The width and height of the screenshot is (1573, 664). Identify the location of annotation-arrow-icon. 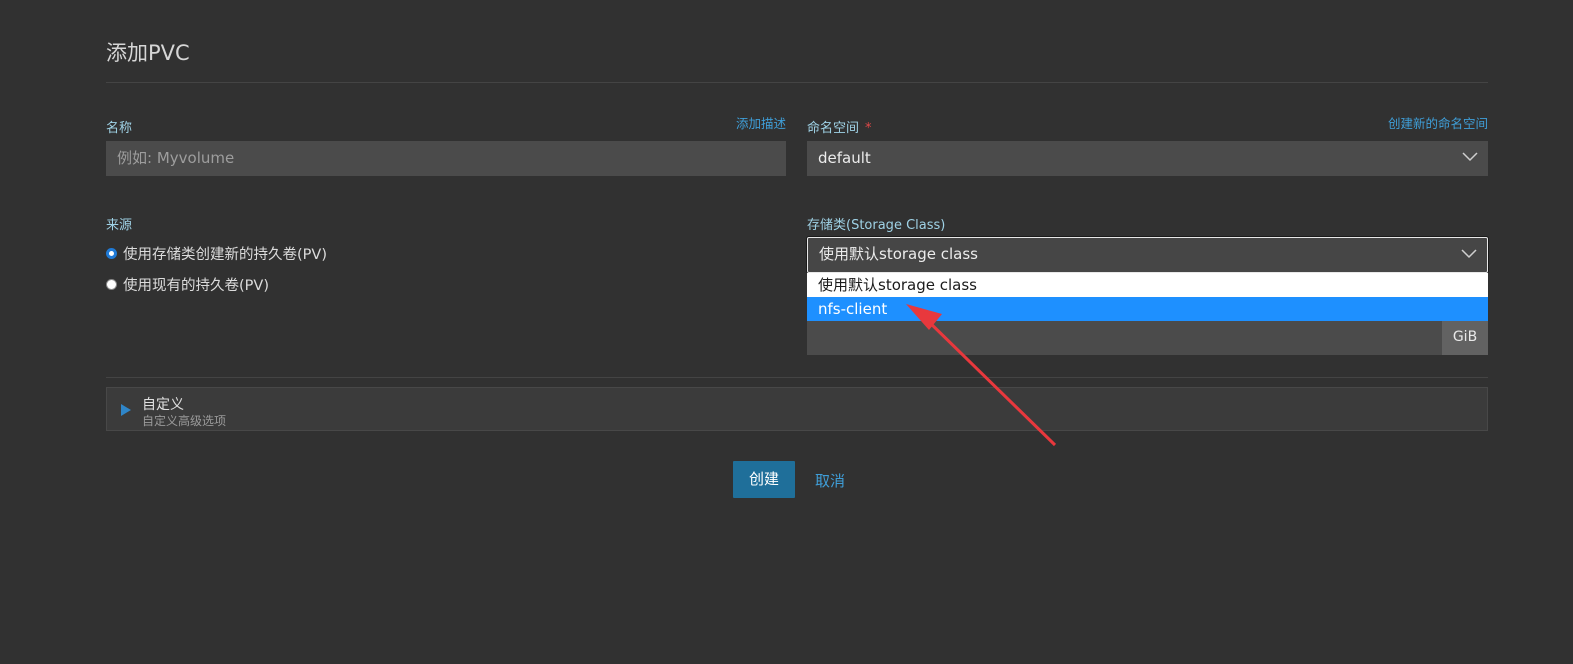
(981, 375).